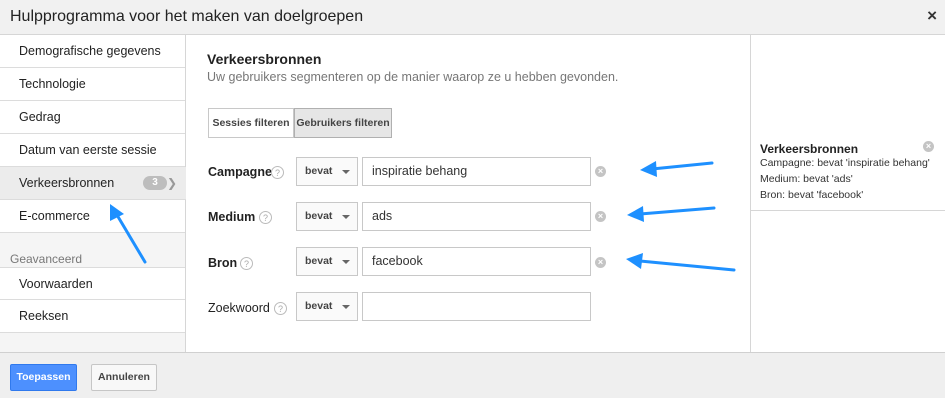  Describe the element at coordinates (40, 117) in the screenshot. I see `sidebar-item-label: Gedrag` at that location.